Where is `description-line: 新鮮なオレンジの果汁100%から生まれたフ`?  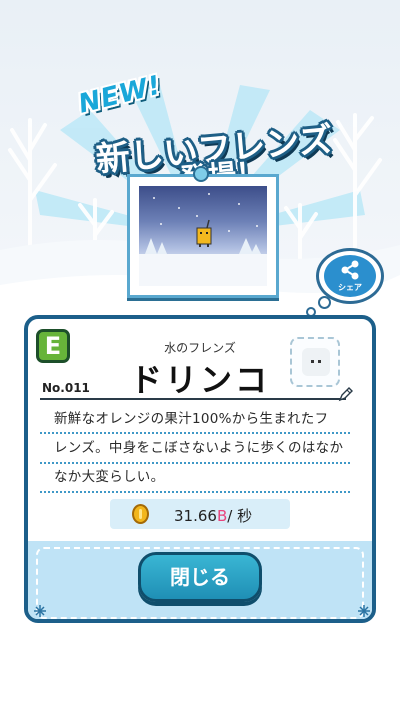
description-line: 新鮮なオレンジの果汁100%から生まれたフ is located at coordinates (191, 419).